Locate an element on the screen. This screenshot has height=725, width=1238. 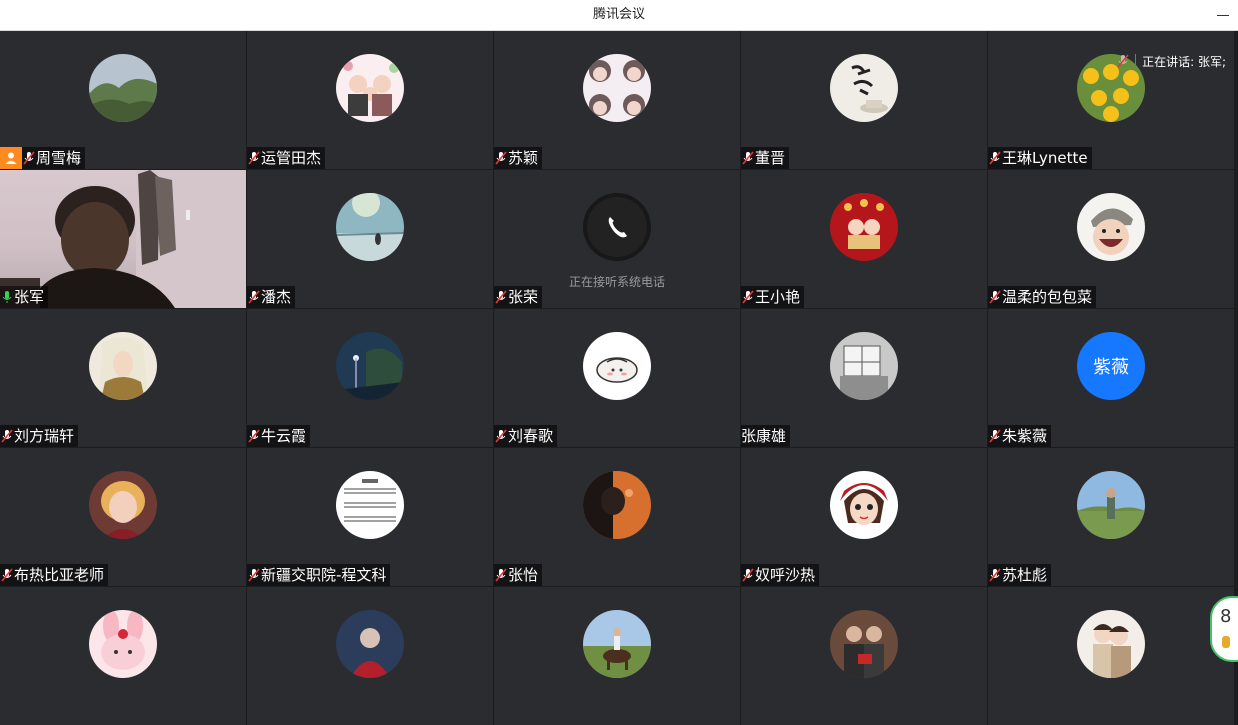
participant-name: 王琳Lynette is located at coordinates (1045, 158).